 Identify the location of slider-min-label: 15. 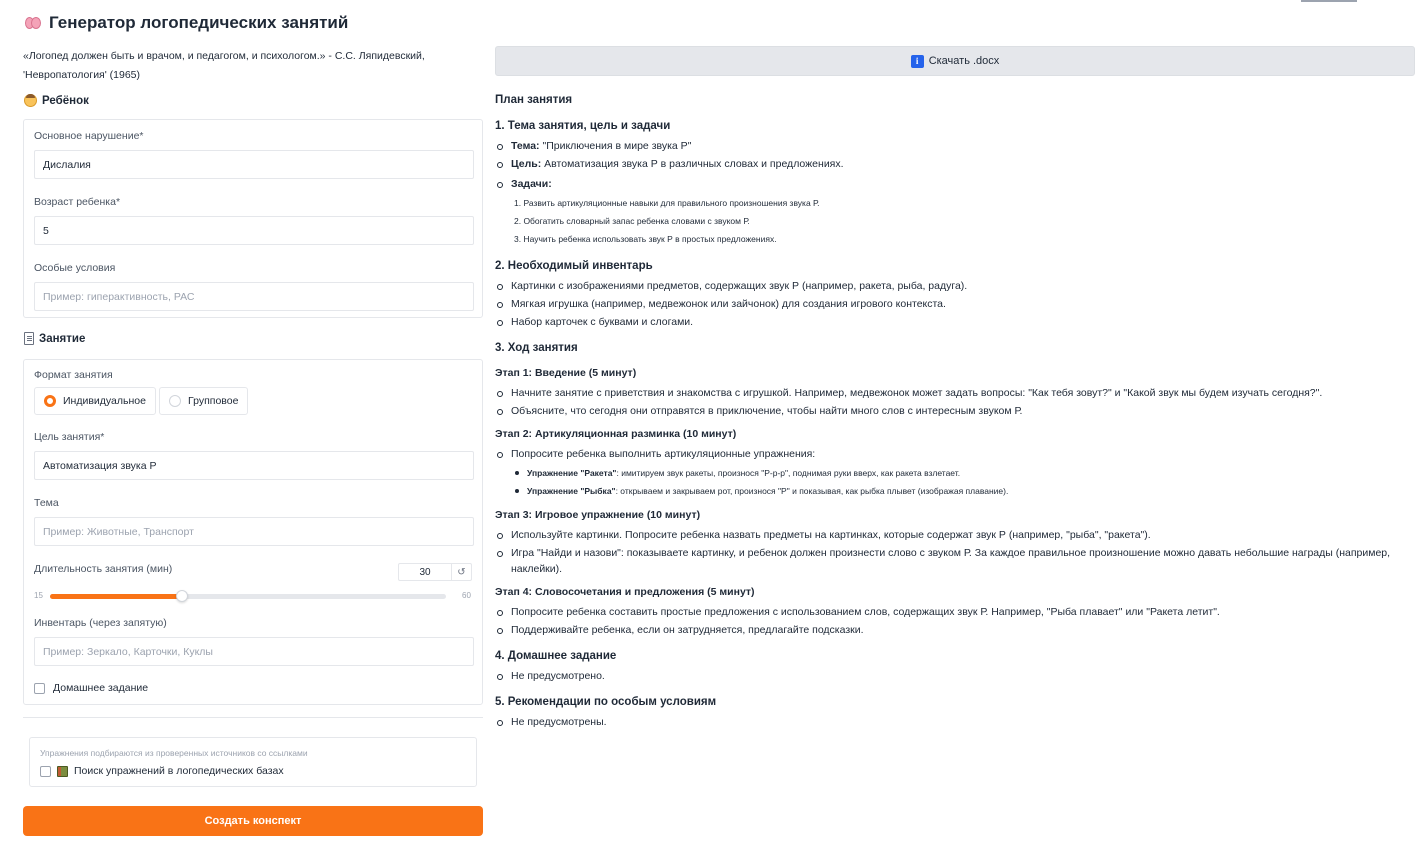
(38, 595).